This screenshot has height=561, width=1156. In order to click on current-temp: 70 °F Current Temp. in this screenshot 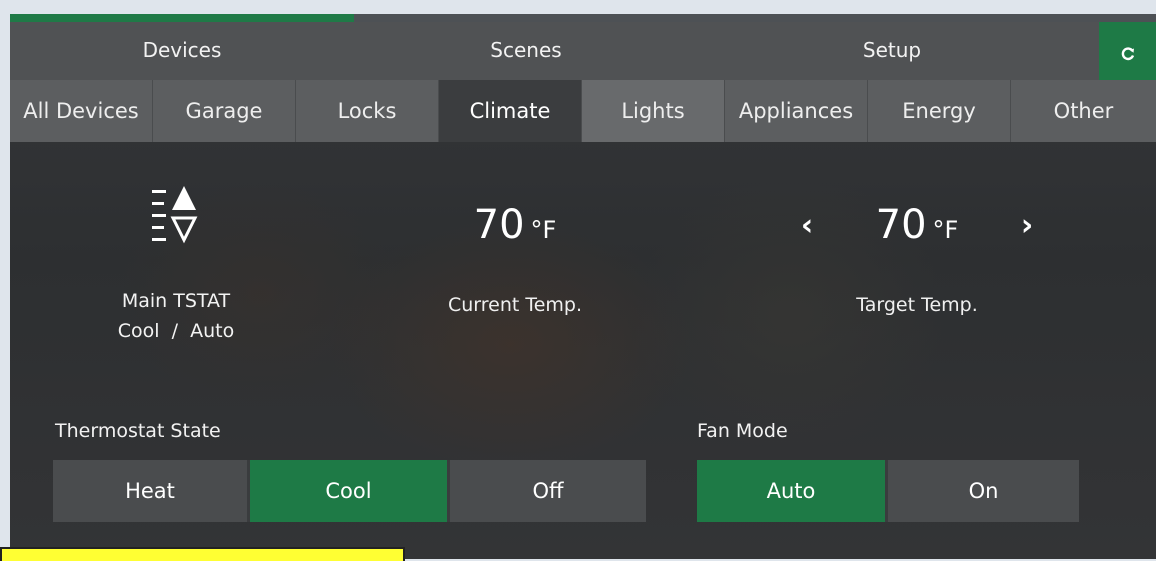, I will do `click(515, 259)`.